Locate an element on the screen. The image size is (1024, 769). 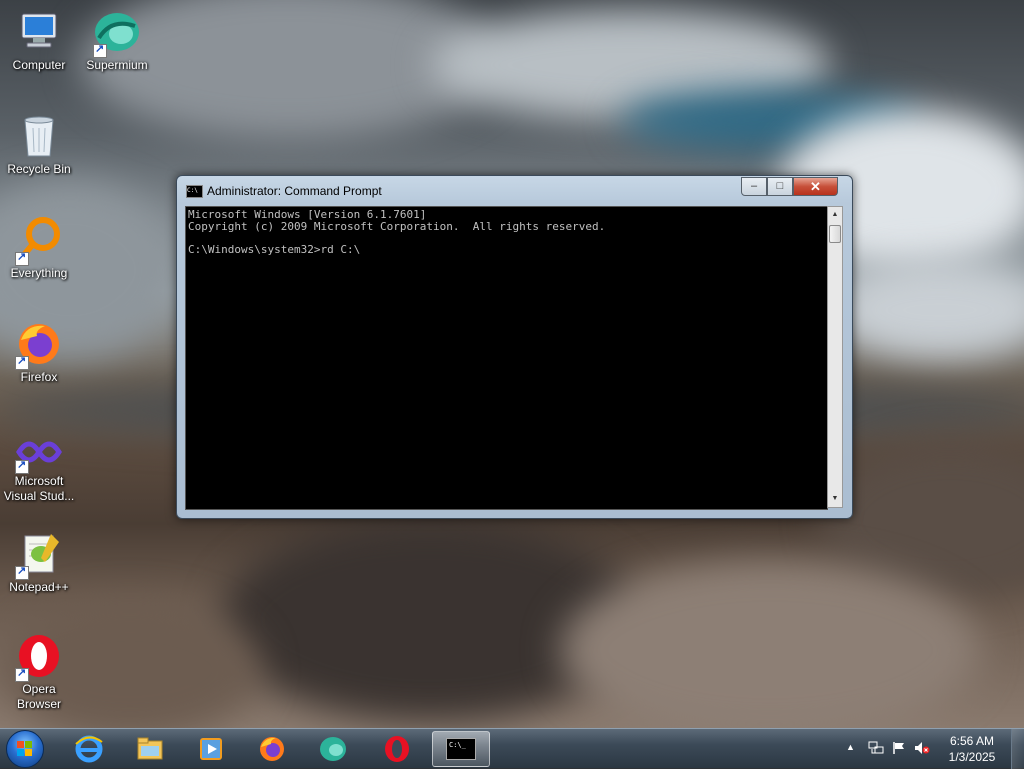
system-tray: ▲ 6:56 AM 1/3/2025 is located at coordinates (933, 749).